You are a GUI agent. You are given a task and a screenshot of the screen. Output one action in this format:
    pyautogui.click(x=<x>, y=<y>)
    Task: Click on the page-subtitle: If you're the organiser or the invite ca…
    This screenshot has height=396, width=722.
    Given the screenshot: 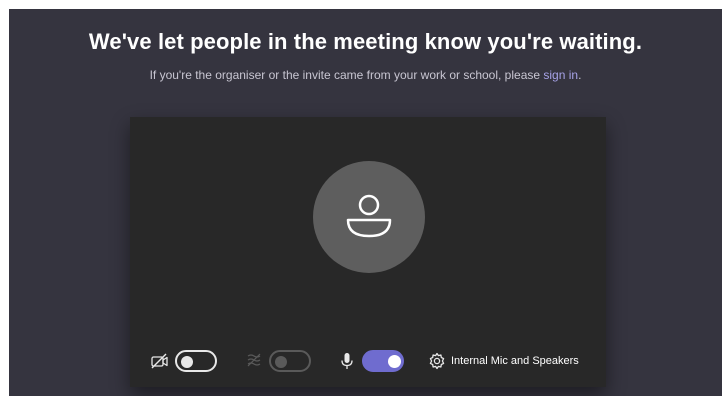 What is the action you would take?
    pyautogui.click(x=365, y=75)
    